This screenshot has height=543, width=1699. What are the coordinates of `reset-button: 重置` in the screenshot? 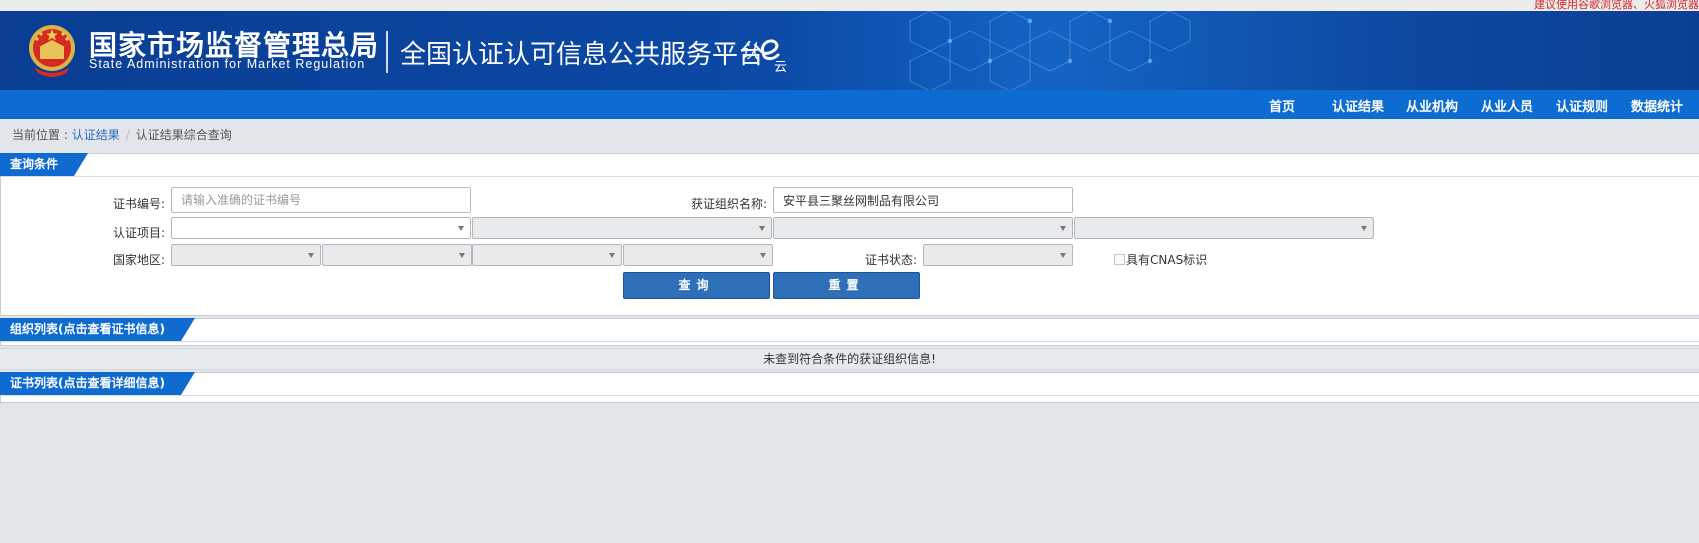 It's located at (846, 285).